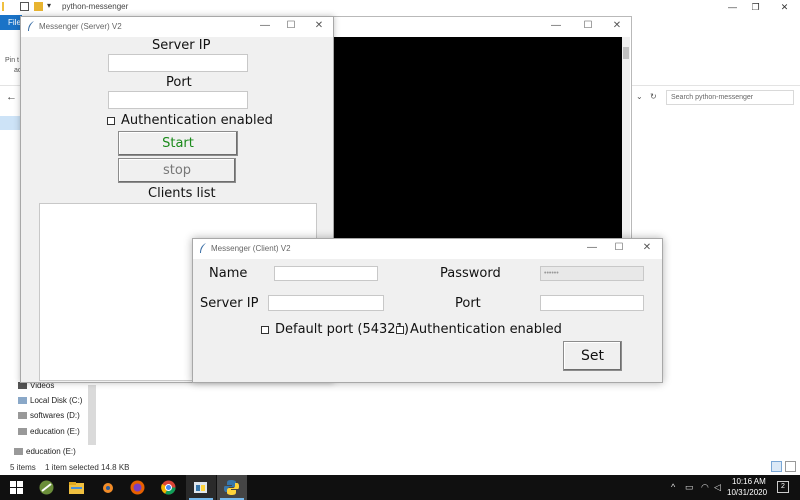 The height and width of the screenshot is (500, 800). What do you see at coordinates (639, 96) in the screenshot?
I see `address-dropdown-icon: ⌄` at bounding box center [639, 96].